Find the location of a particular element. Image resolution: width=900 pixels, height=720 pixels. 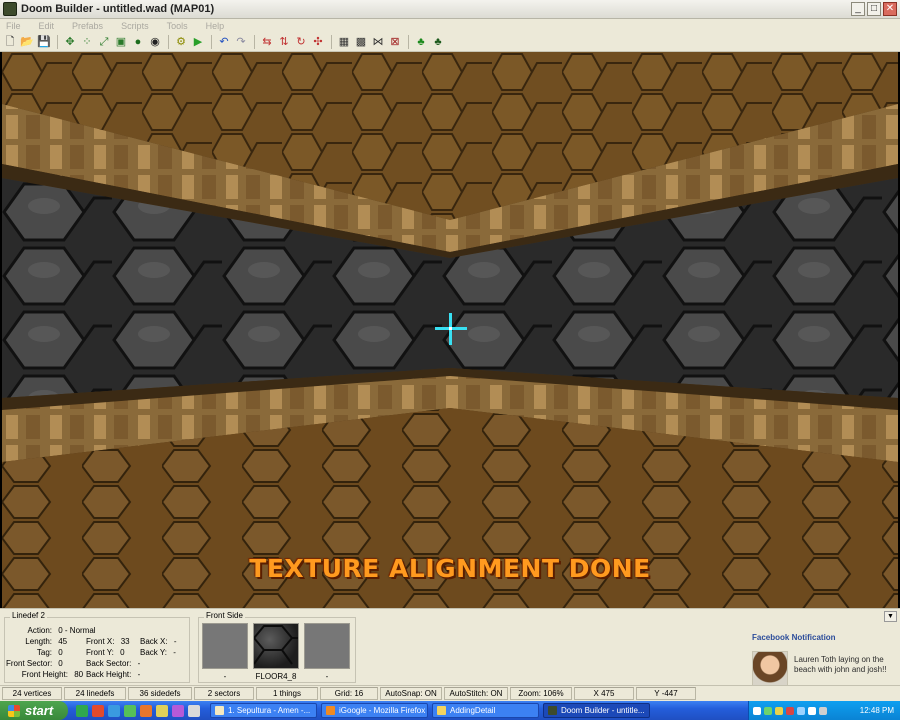

back-sector-value: - is located at coordinates (139, 663).